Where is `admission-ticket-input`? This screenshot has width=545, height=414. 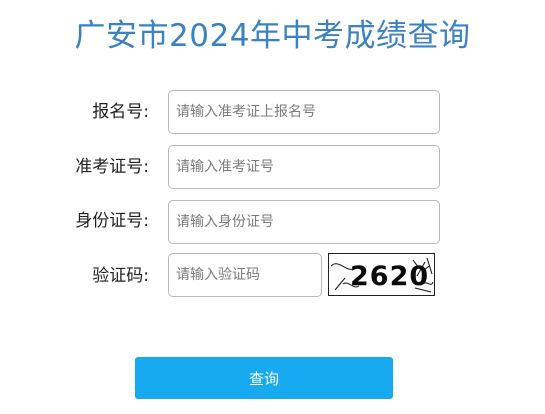 admission-ticket-input is located at coordinates (304, 167).